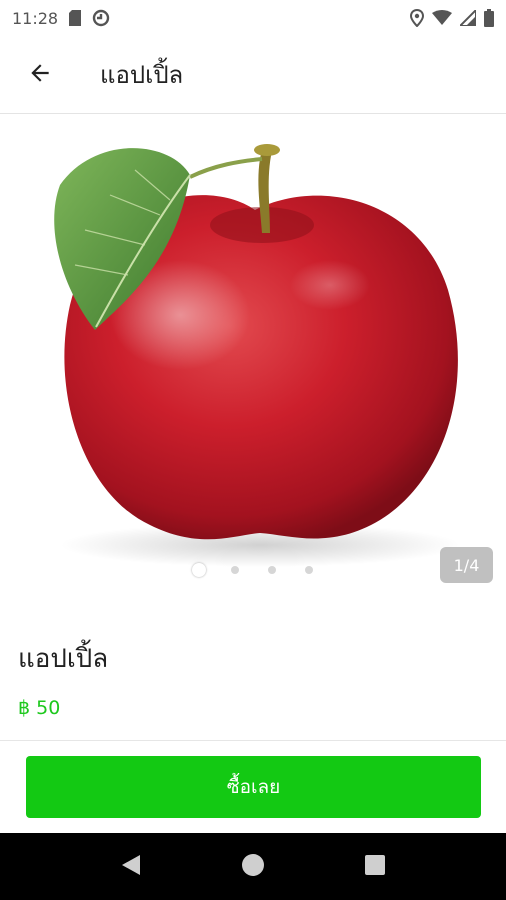 Image resolution: width=506 pixels, height=900 pixels. Describe the element at coordinates (142, 75) in the screenshot. I see `page-title: แอปเปิ้ล` at that location.